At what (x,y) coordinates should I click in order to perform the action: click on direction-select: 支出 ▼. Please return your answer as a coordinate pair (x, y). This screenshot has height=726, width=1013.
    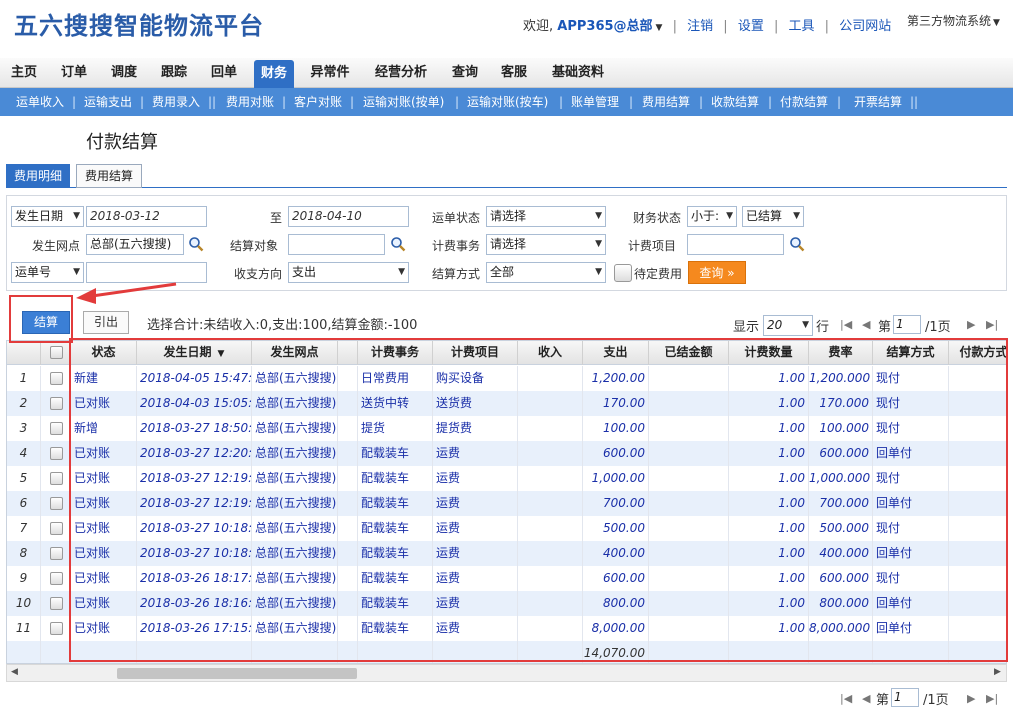
    Looking at the image, I should click on (348, 272).